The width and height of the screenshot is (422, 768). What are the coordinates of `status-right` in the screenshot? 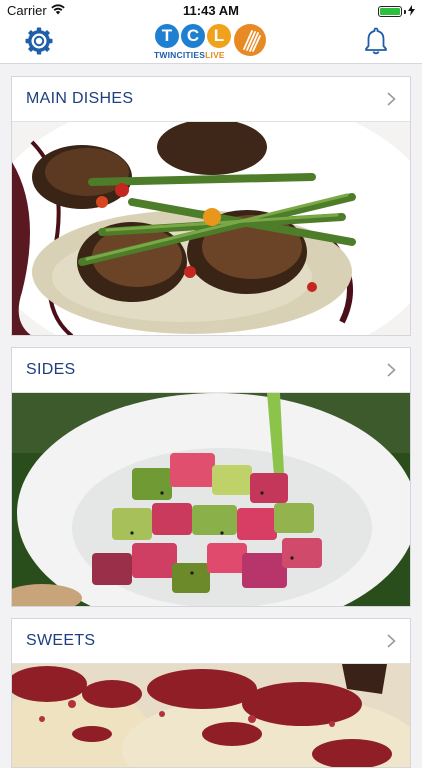 It's located at (396, 11).